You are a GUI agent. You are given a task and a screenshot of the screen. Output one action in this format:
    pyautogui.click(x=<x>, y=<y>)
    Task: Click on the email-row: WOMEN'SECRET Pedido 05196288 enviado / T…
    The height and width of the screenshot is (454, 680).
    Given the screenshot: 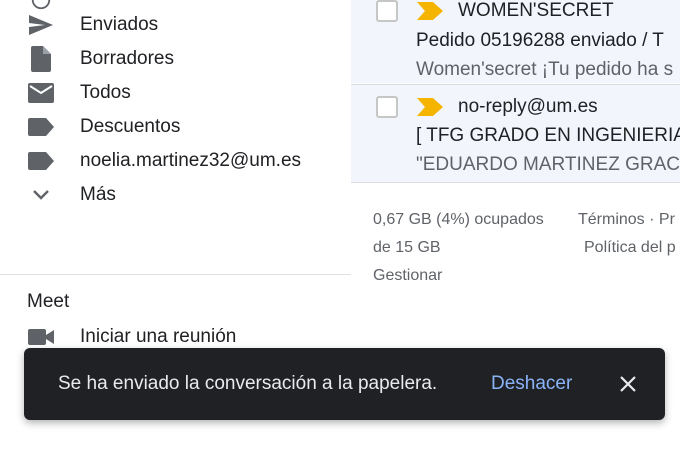 What is the action you would take?
    pyautogui.click(x=515, y=41)
    